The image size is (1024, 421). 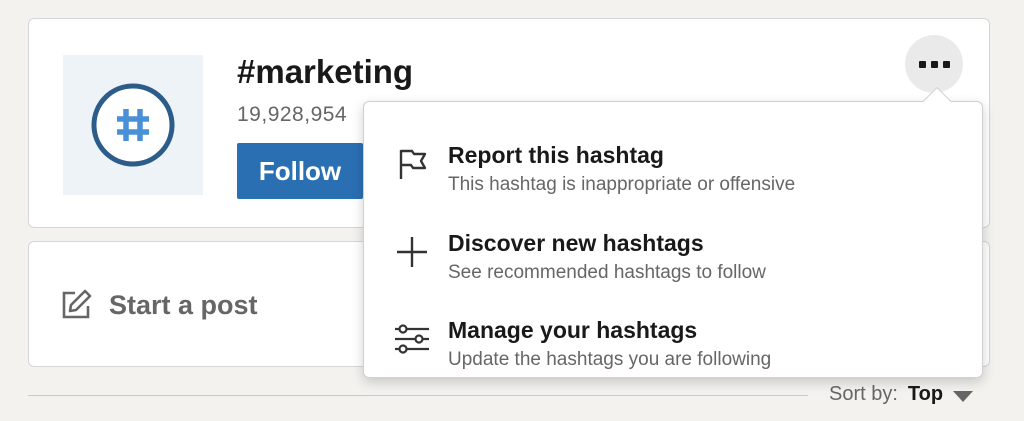 I want to click on feed-divider, so click(x=418, y=395).